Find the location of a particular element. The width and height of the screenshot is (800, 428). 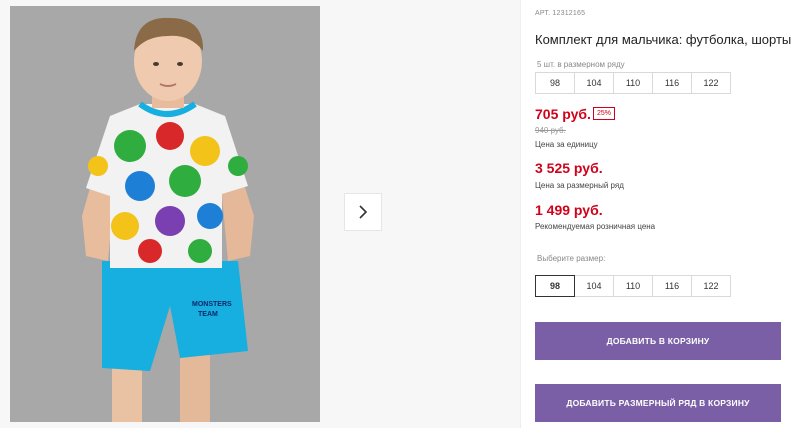

add-series-to-cart-button: ДОБАВИТЬ РАЗМЕРНЫЙ РЯД В КОРЗИНУ is located at coordinates (658, 403).